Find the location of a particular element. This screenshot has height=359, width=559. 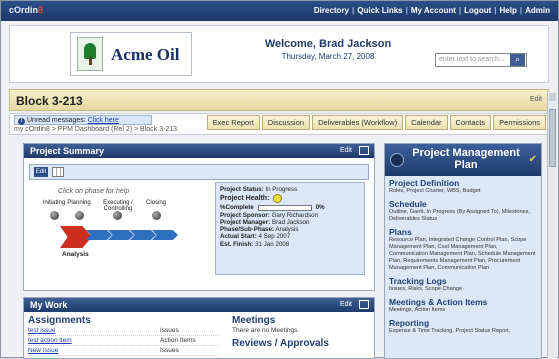

collapse-icon: ✔ is located at coordinates (533, 159).